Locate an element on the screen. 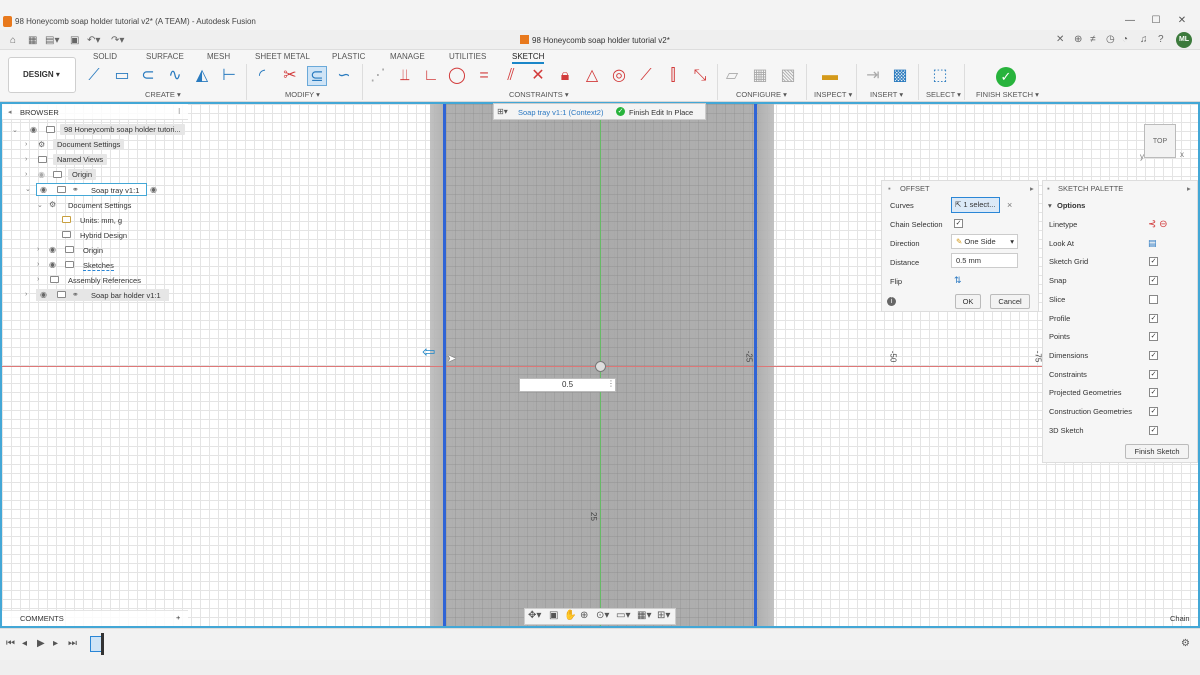  root-expand-chevron-icon: ⌄ is located at coordinates (15, 130).